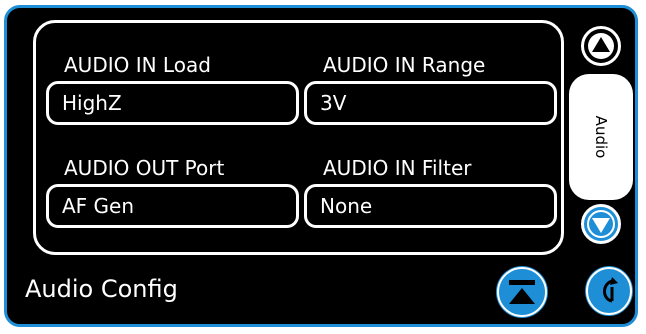  I want to click on tab-audio: Audio, so click(601, 137).